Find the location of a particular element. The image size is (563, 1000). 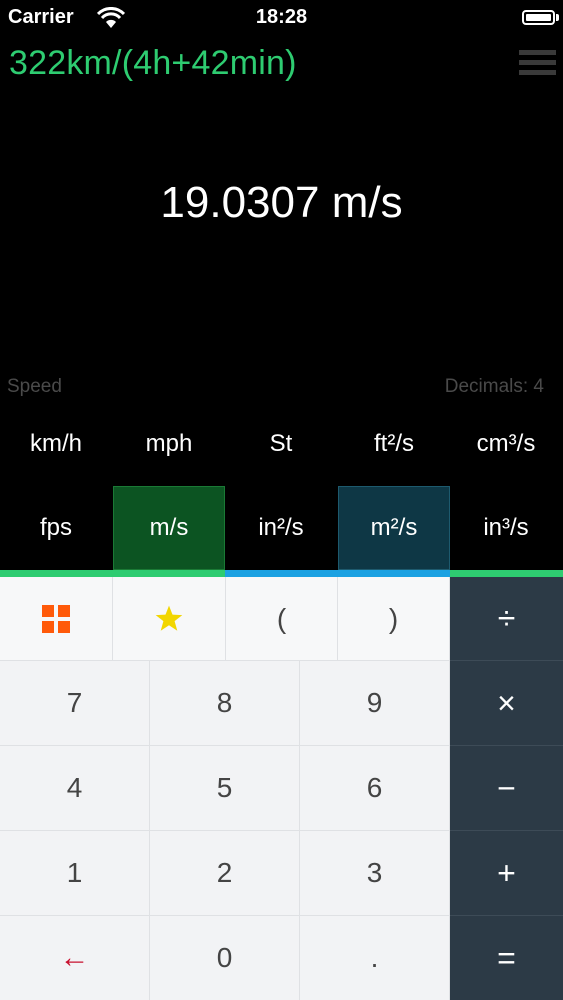

clock: 18:28 is located at coordinates (281, 17).